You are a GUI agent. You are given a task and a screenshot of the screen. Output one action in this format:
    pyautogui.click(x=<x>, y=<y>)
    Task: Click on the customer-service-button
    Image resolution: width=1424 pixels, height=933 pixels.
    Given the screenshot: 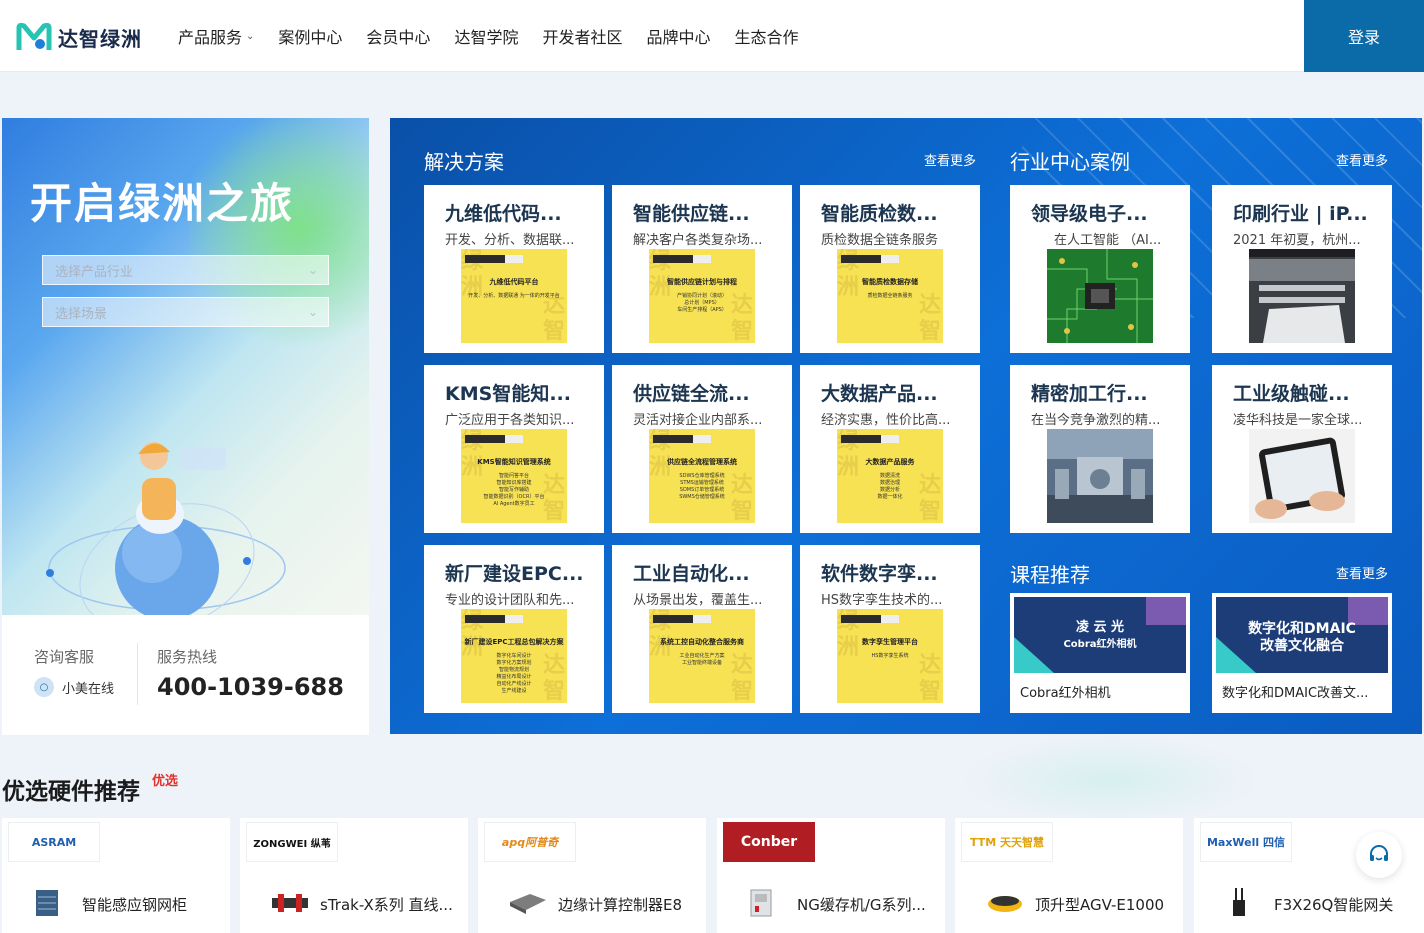 What is the action you would take?
    pyautogui.click(x=1379, y=855)
    